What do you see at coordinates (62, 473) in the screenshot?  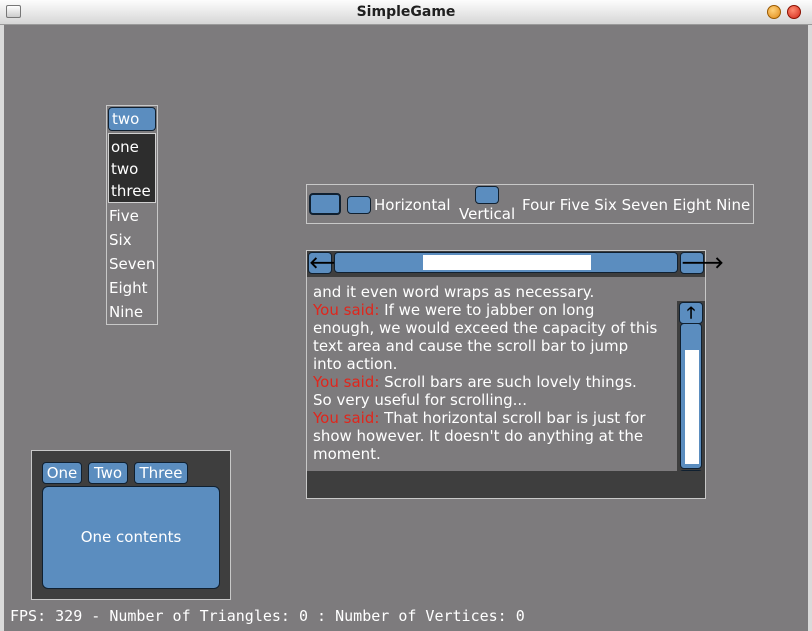 I see `tab-one: One` at bounding box center [62, 473].